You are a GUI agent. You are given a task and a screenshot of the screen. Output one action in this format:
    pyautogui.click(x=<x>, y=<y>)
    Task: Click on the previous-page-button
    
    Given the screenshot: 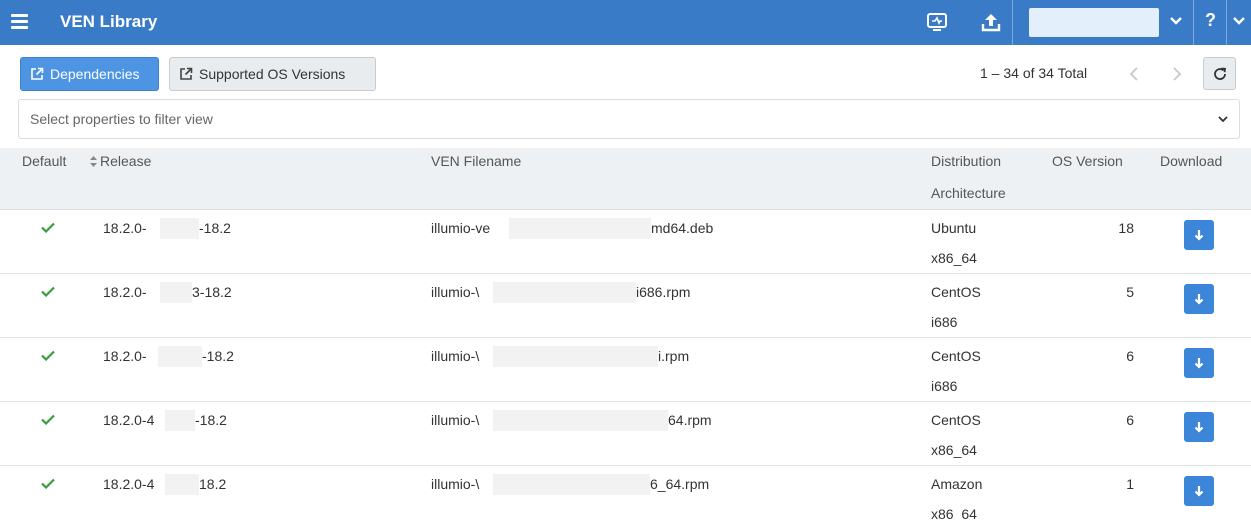 What is the action you would take?
    pyautogui.click(x=1133, y=73)
    